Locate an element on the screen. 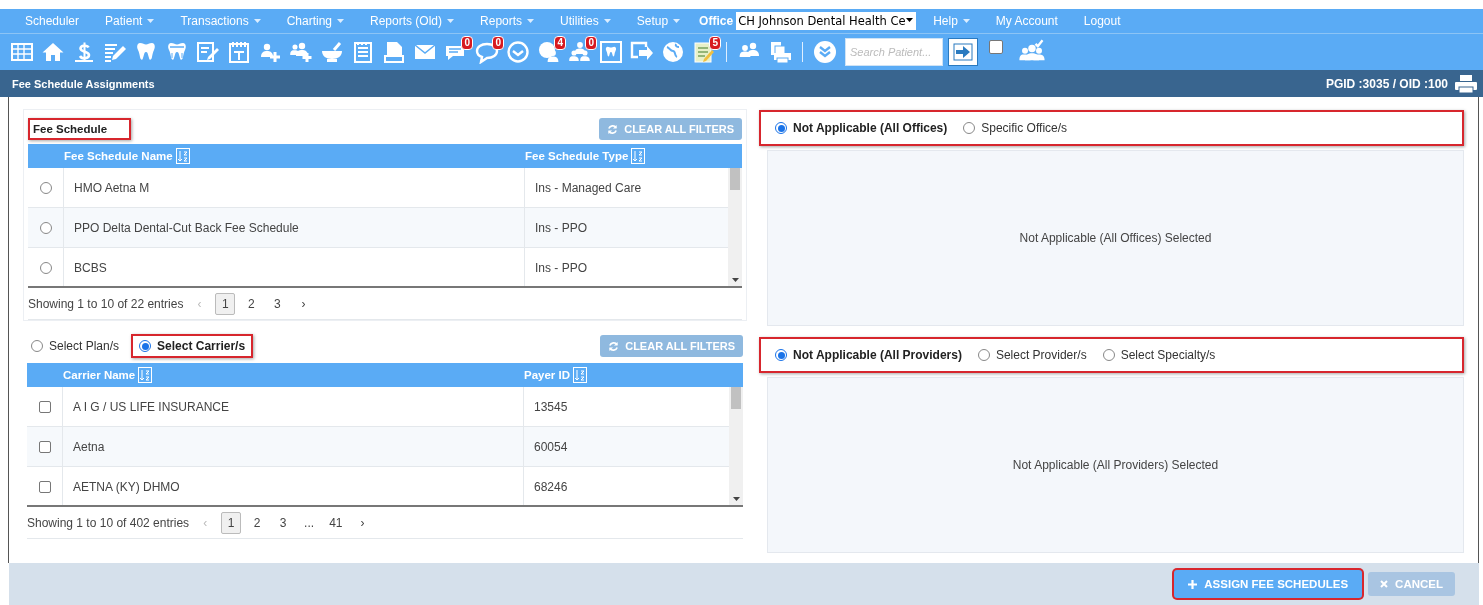  radio-option: Select Plan/s is located at coordinates (75, 346).